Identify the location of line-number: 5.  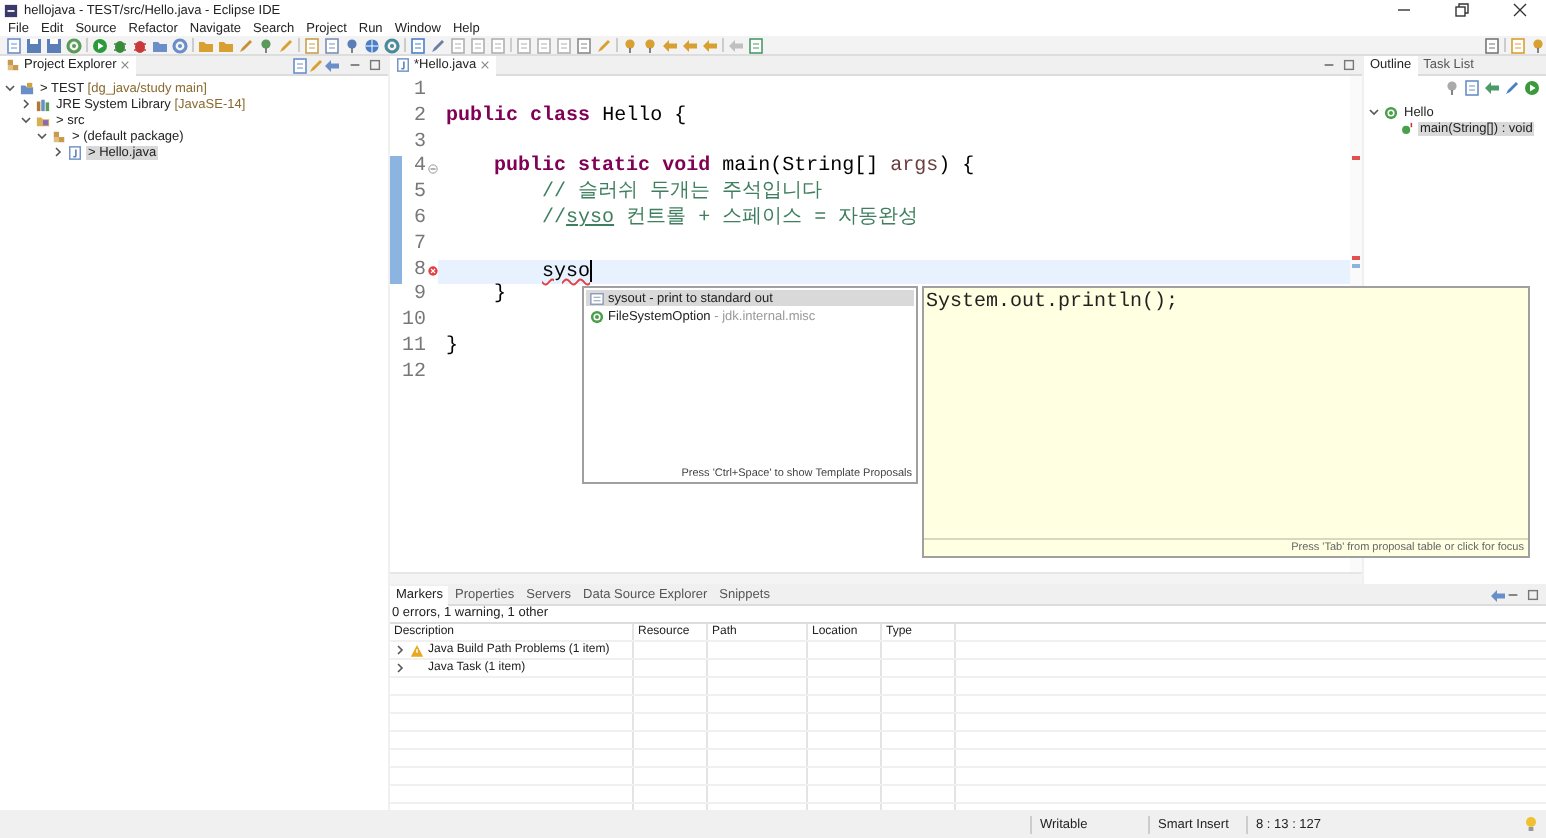
(418, 195).